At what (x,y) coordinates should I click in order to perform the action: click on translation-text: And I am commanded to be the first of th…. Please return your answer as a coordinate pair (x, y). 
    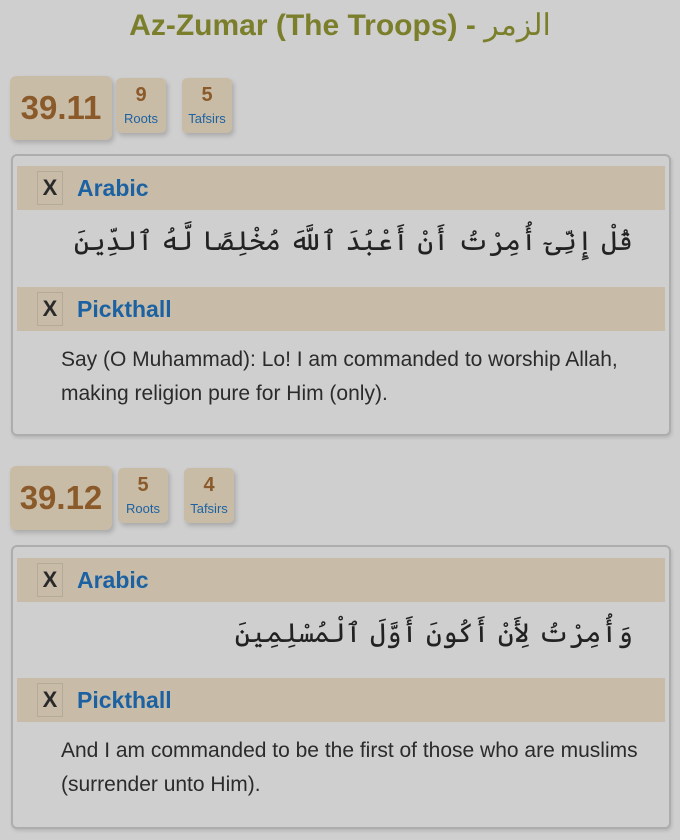
    Looking at the image, I should click on (349, 767).